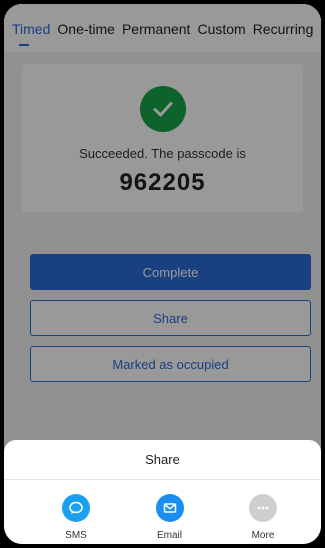  I want to click on share-option-label: SMS, so click(76, 535).